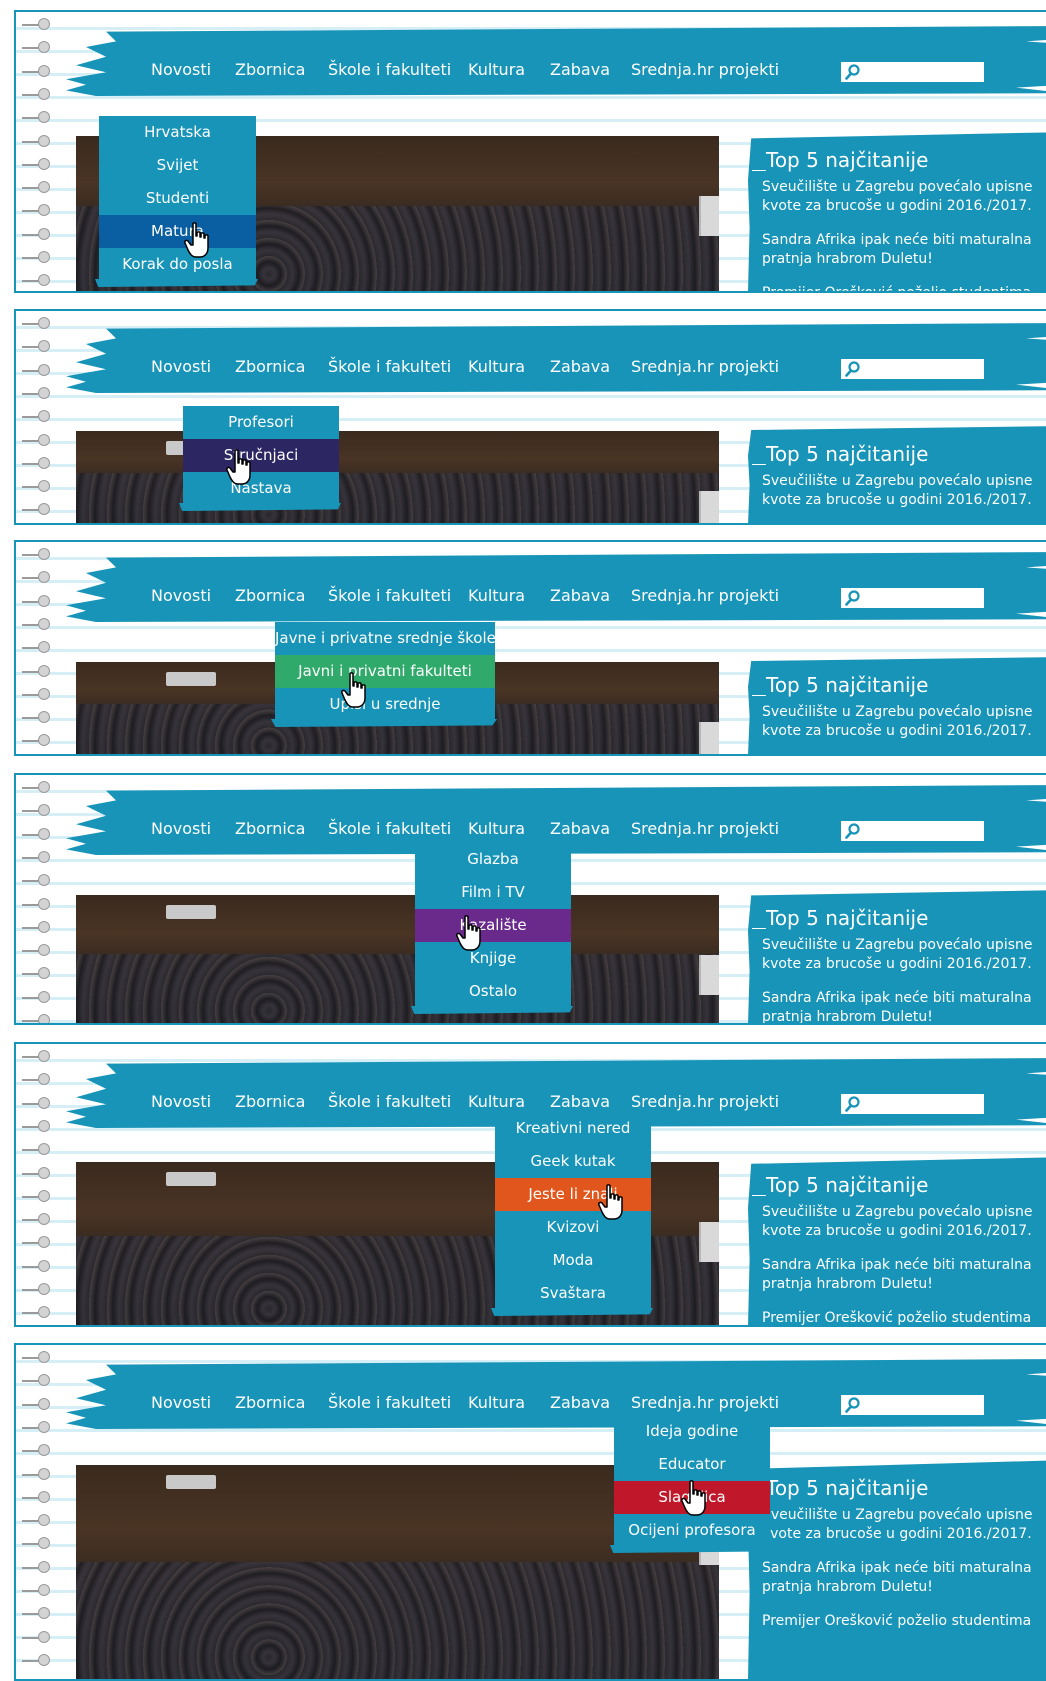  I want to click on magnifier-icon, so click(852, 72).